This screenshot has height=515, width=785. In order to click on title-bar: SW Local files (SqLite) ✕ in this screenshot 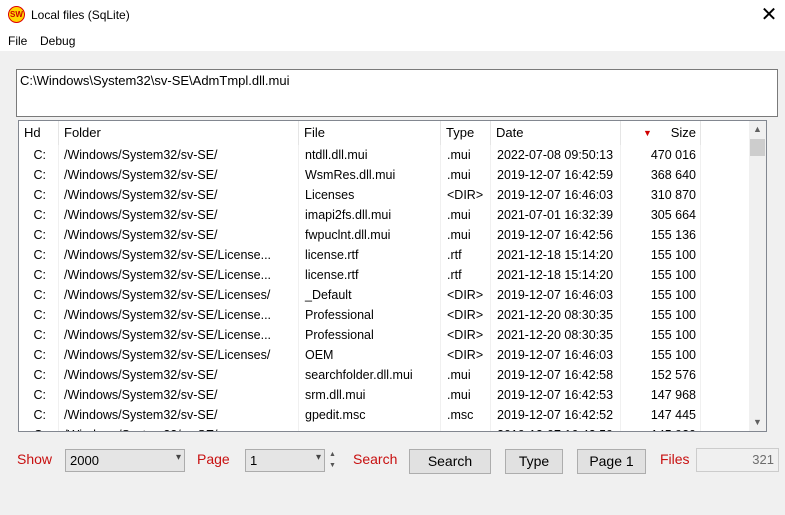, I will do `click(392, 15)`.